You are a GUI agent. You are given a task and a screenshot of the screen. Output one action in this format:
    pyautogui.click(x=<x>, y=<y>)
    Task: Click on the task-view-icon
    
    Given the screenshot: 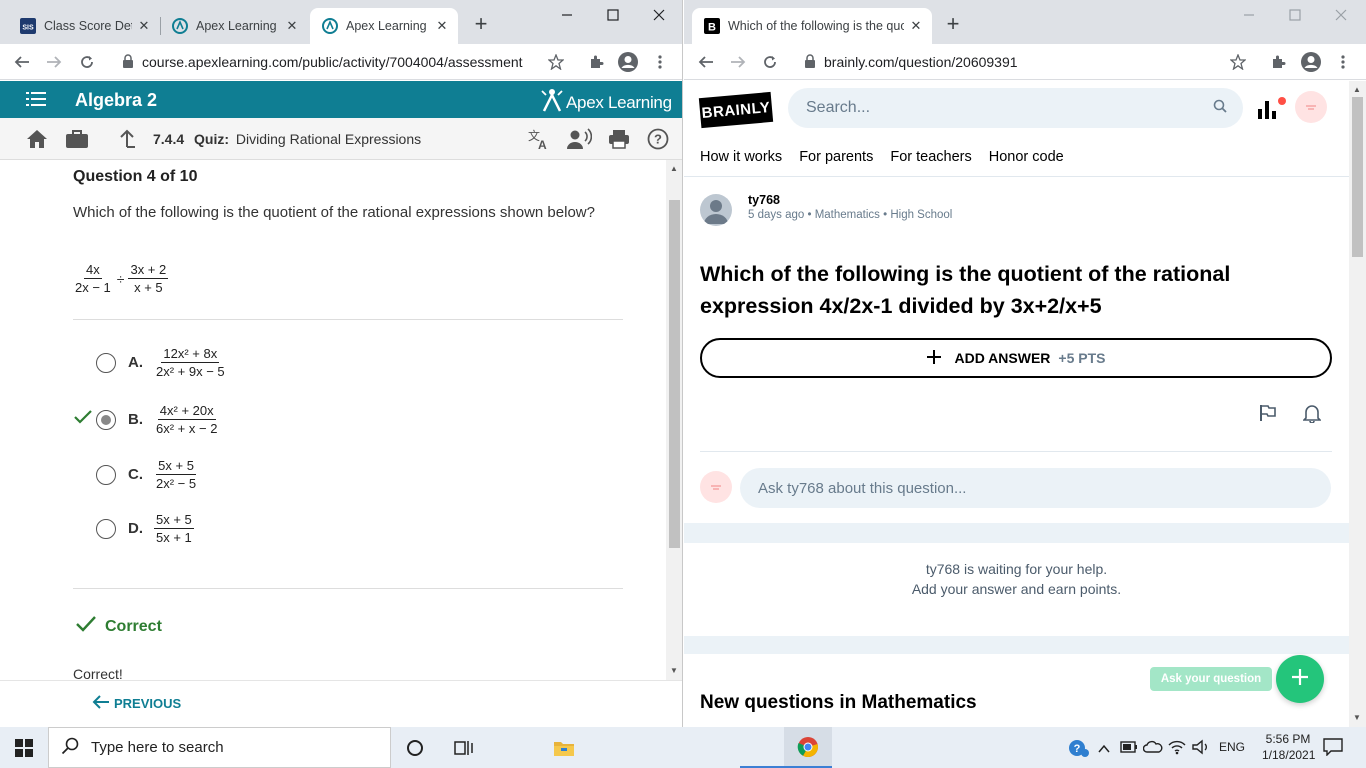 What is the action you would take?
    pyautogui.click(x=464, y=750)
    